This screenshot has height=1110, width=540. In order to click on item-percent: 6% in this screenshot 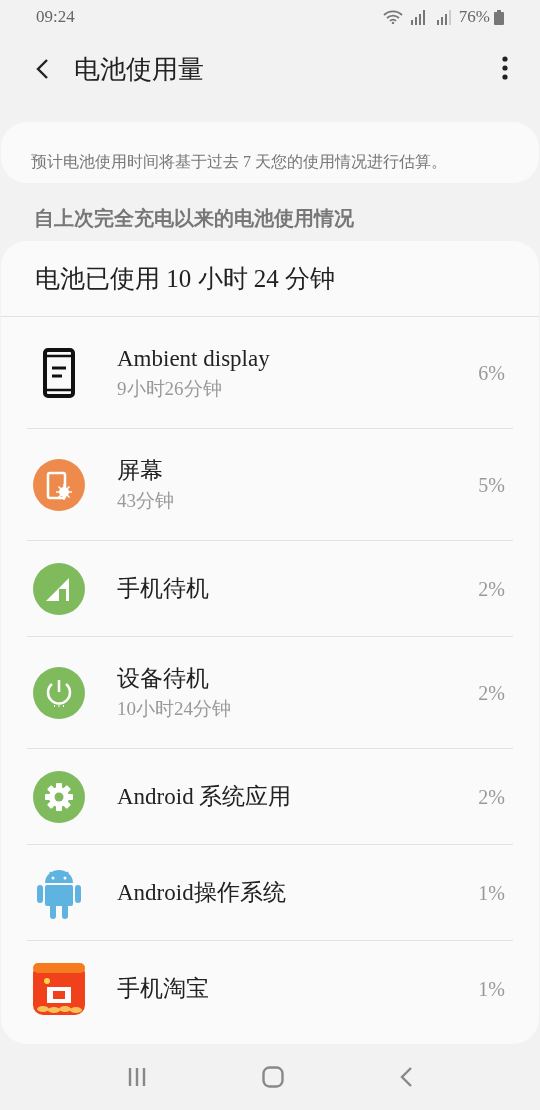, I will do `click(491, 373)`.